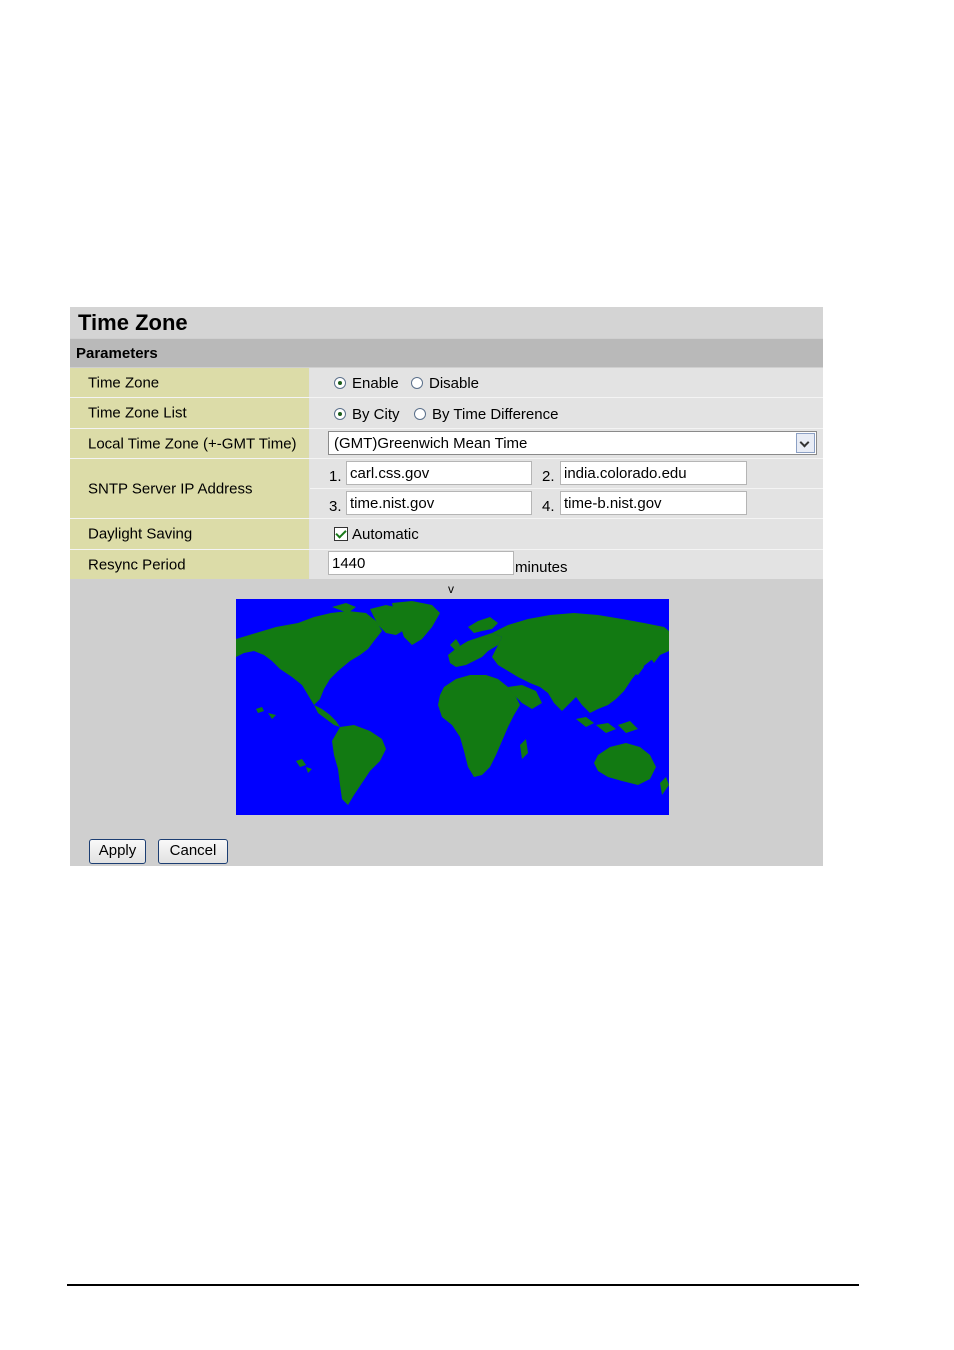 The image size is (954, 1350). What do you see at coordinates (170, 488) in the screenshot?
I see `sntp-server-label: SNTP Server IP Address` at bounding box center [170, 488].